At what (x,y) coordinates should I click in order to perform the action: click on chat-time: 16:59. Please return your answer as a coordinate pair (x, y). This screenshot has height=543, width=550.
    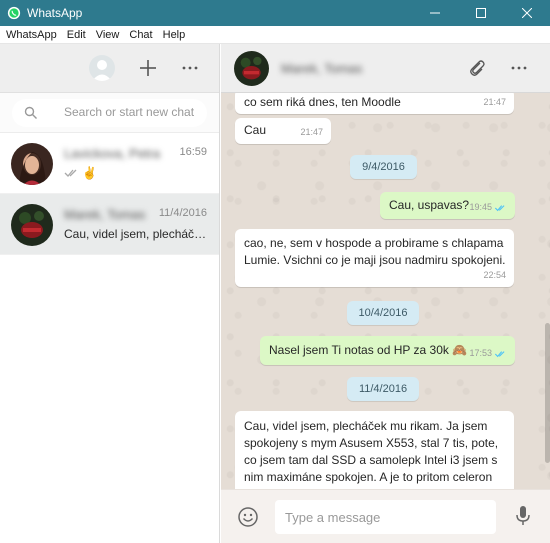
    Looking at the image, I should click on (193, 152).